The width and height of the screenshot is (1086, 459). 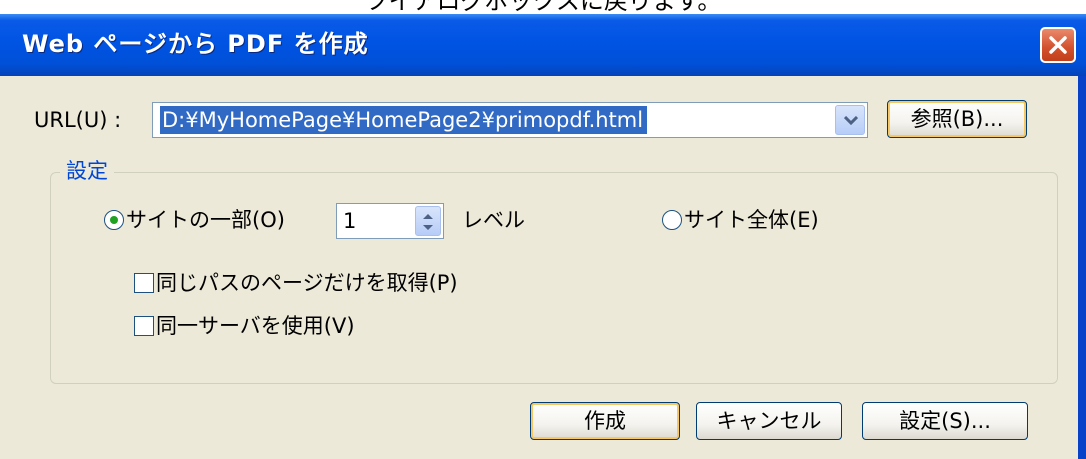 What do you see at coordinates (255, 326) in the screenshot?
I see `checkbox-same-server-label: 同一サーバを使用(V)` at bounding box center [255, 326].